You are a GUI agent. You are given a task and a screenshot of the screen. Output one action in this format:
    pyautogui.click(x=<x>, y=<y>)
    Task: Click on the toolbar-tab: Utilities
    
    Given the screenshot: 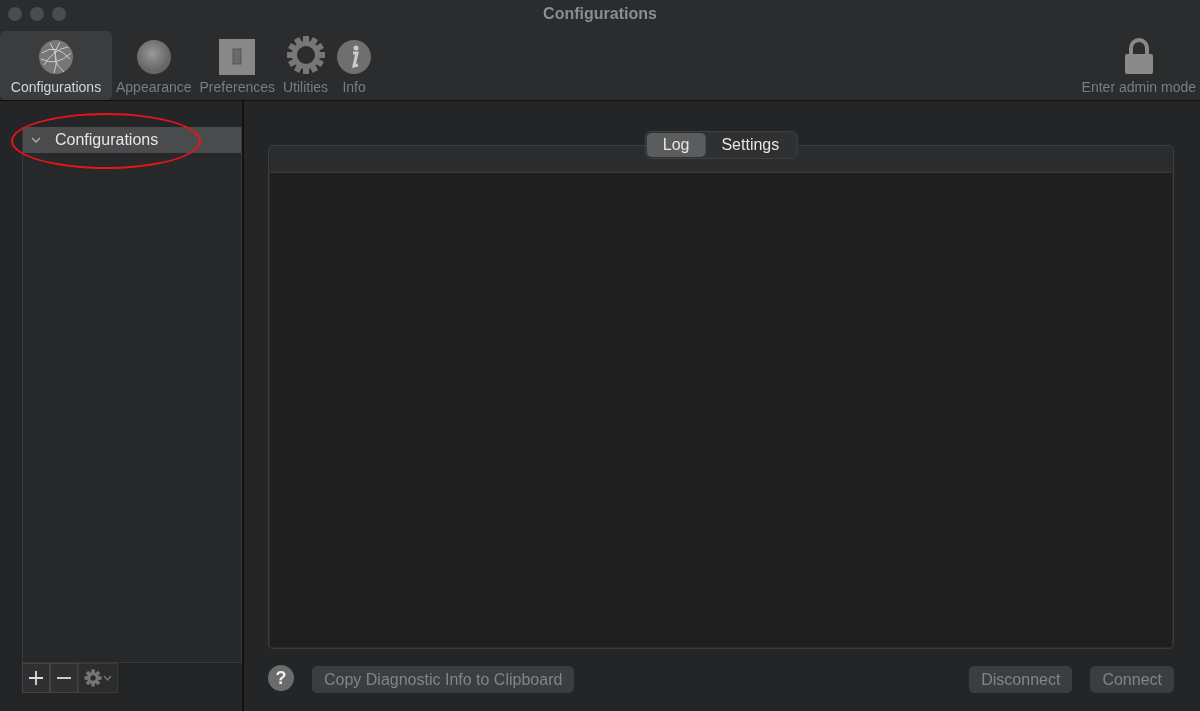 What is the action you would take?
    pyautogui.click(x=306, y=65)
    